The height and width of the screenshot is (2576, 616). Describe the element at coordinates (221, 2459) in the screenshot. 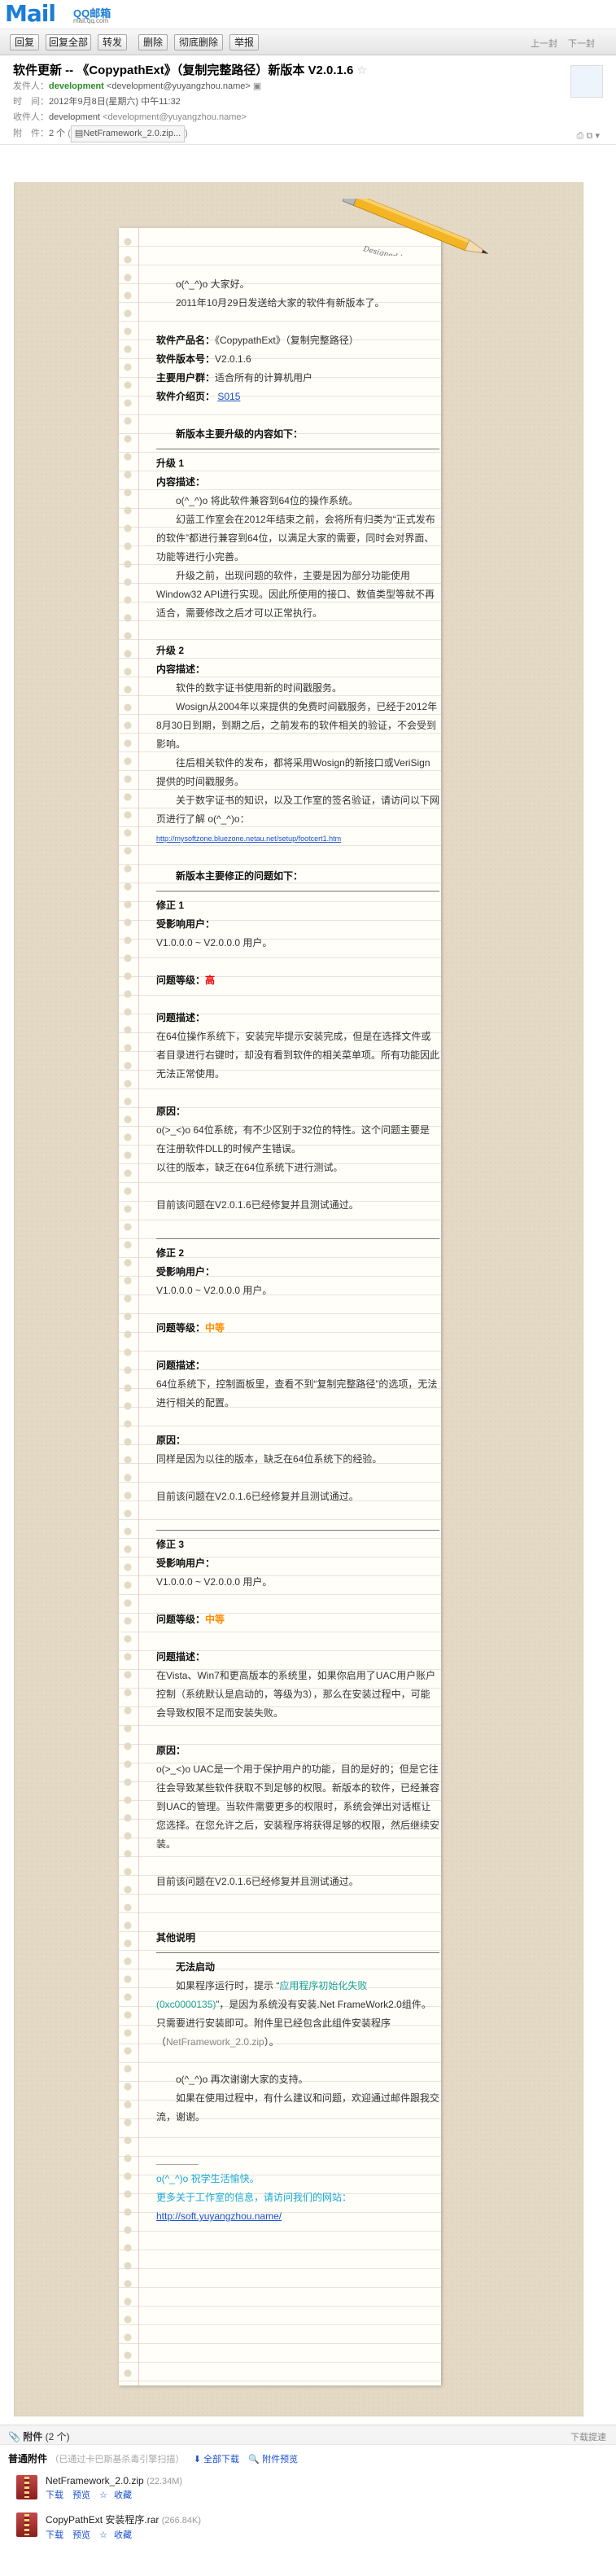

I see `download-all-label: 全部下载` at that location.